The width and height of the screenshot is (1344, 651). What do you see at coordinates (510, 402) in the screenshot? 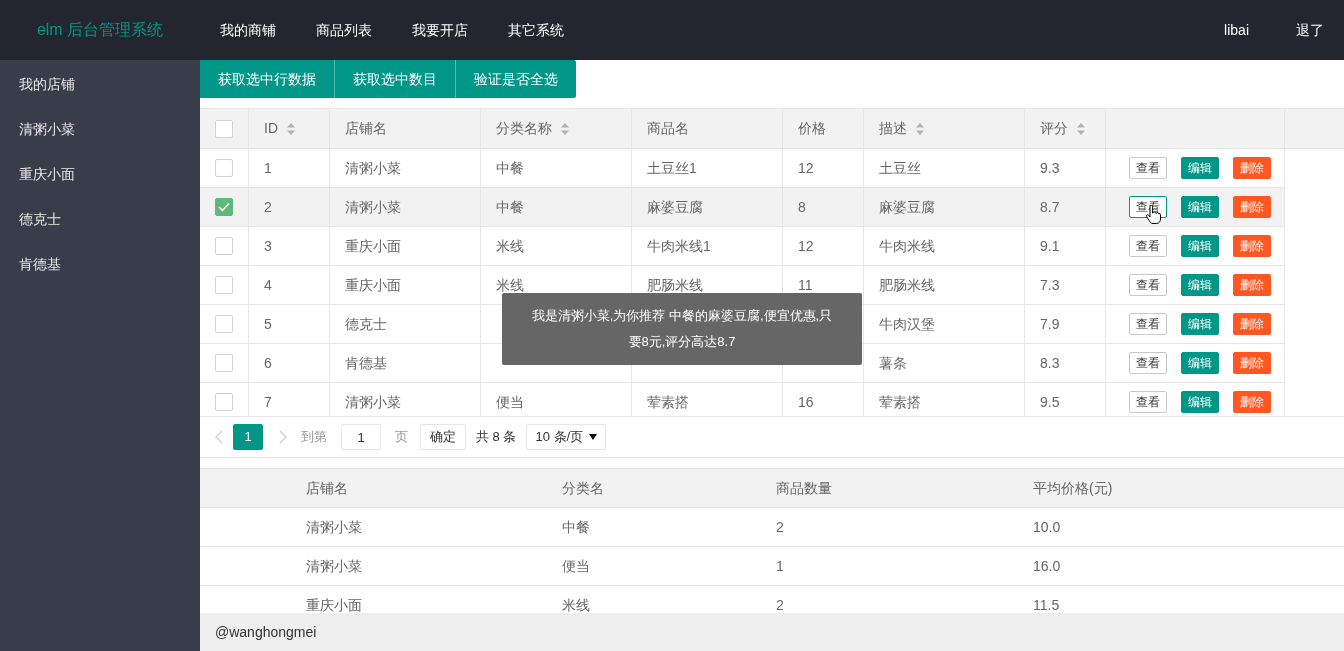
I see `table-cell-text: 便当` at bounding box center [510, 402].